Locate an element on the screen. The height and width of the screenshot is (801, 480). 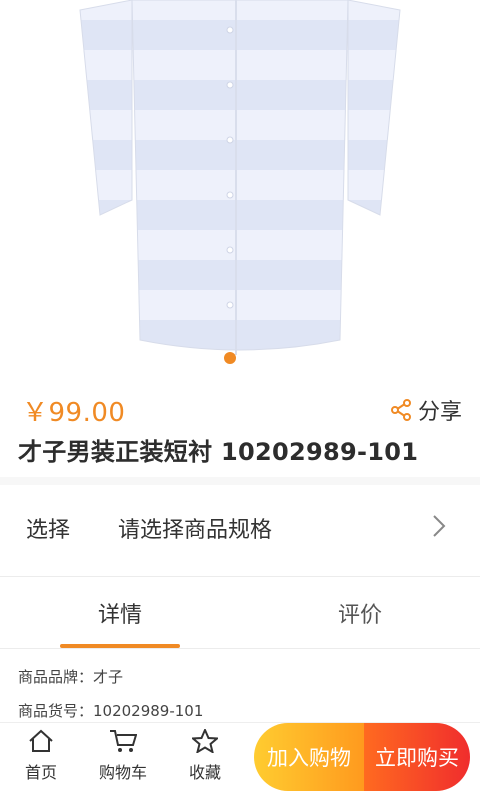
detail-brand: 商品品牌：才子 is located at coordinates (71, 677).